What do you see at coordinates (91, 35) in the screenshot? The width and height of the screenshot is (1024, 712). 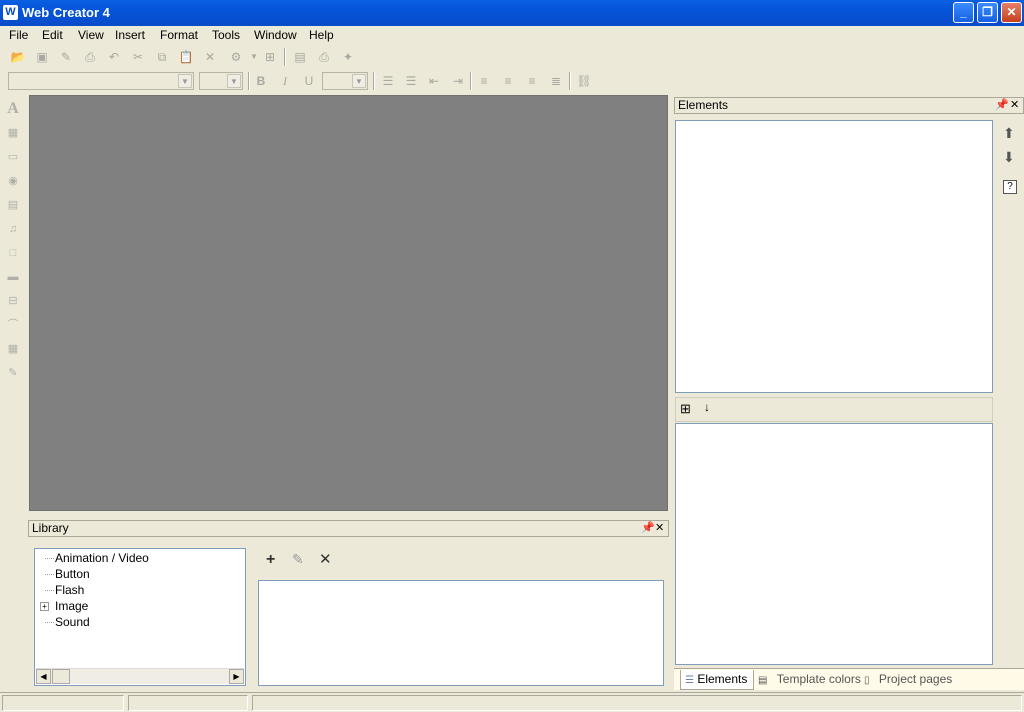 I see `menu-view: View` at bounding box center [91, 35].